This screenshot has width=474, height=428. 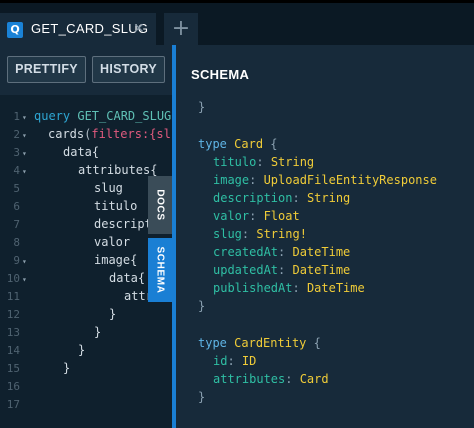 What do you see at coordinates (237, 1) in the screenshot?
I see `top-border` at bounding box center [237, 1].